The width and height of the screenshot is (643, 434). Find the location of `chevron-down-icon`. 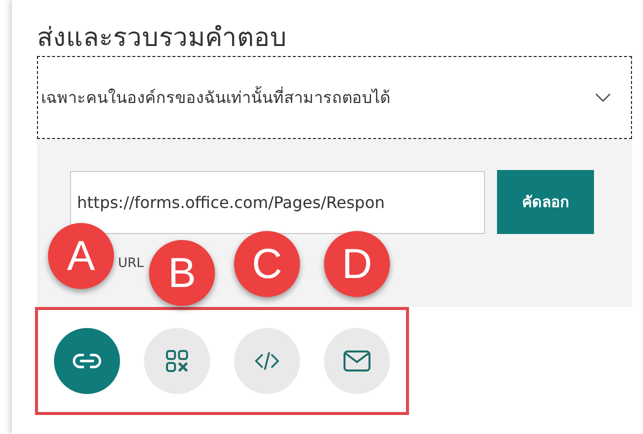

chevron-down-icon is located at coordinates (603, 97).